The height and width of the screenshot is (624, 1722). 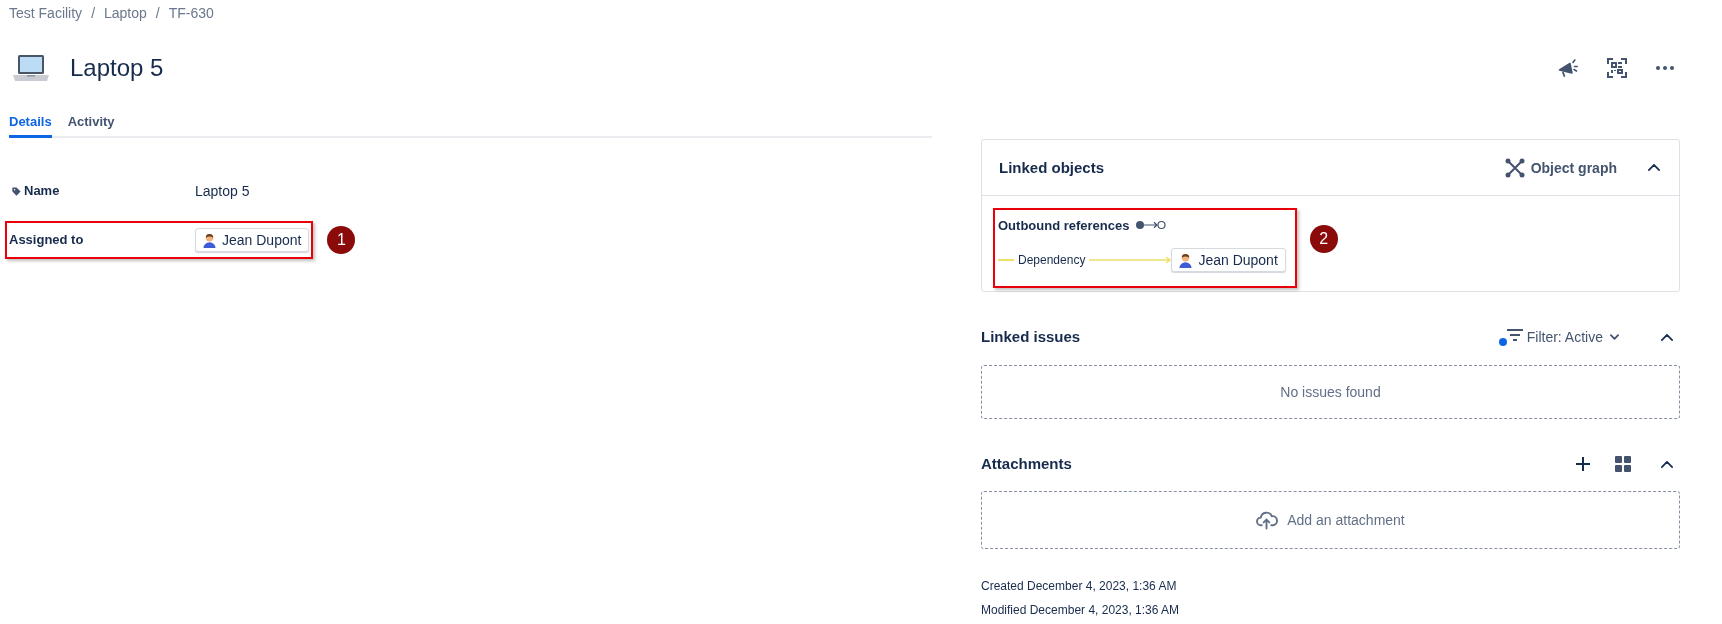 I want to click on modified-timestamp: Modified December 4, 2023, 1:36 AM, so click(x=1080, y=610).